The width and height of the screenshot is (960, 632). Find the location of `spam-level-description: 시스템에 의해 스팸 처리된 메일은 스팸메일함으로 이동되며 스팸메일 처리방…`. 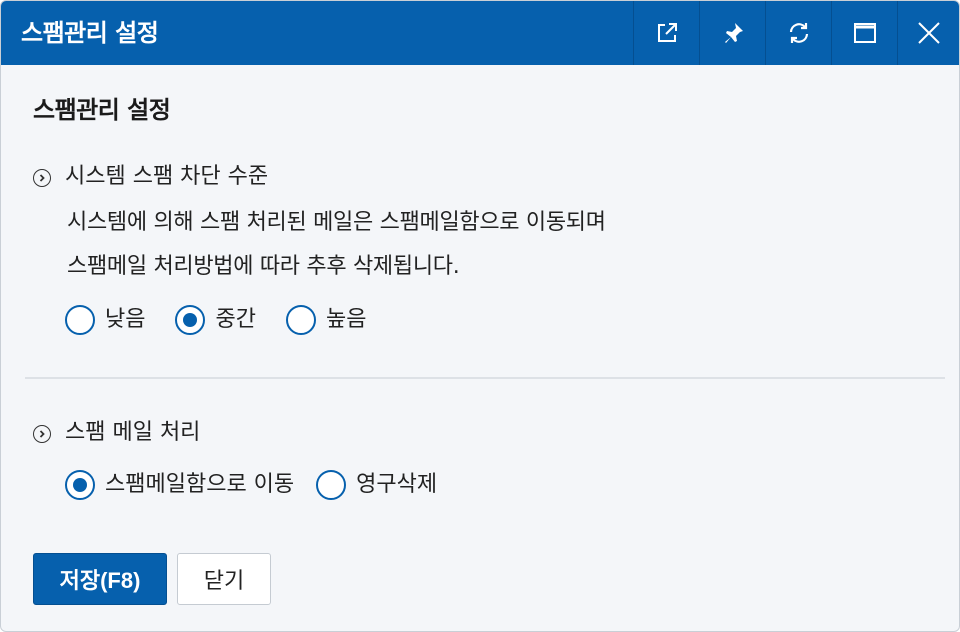

spam-level-description: 시스템에 의해 스팸 처리된 메일은 스팸메일함으로 이동되며 스팸메일 처리방… is located at coordinates (336, 245).